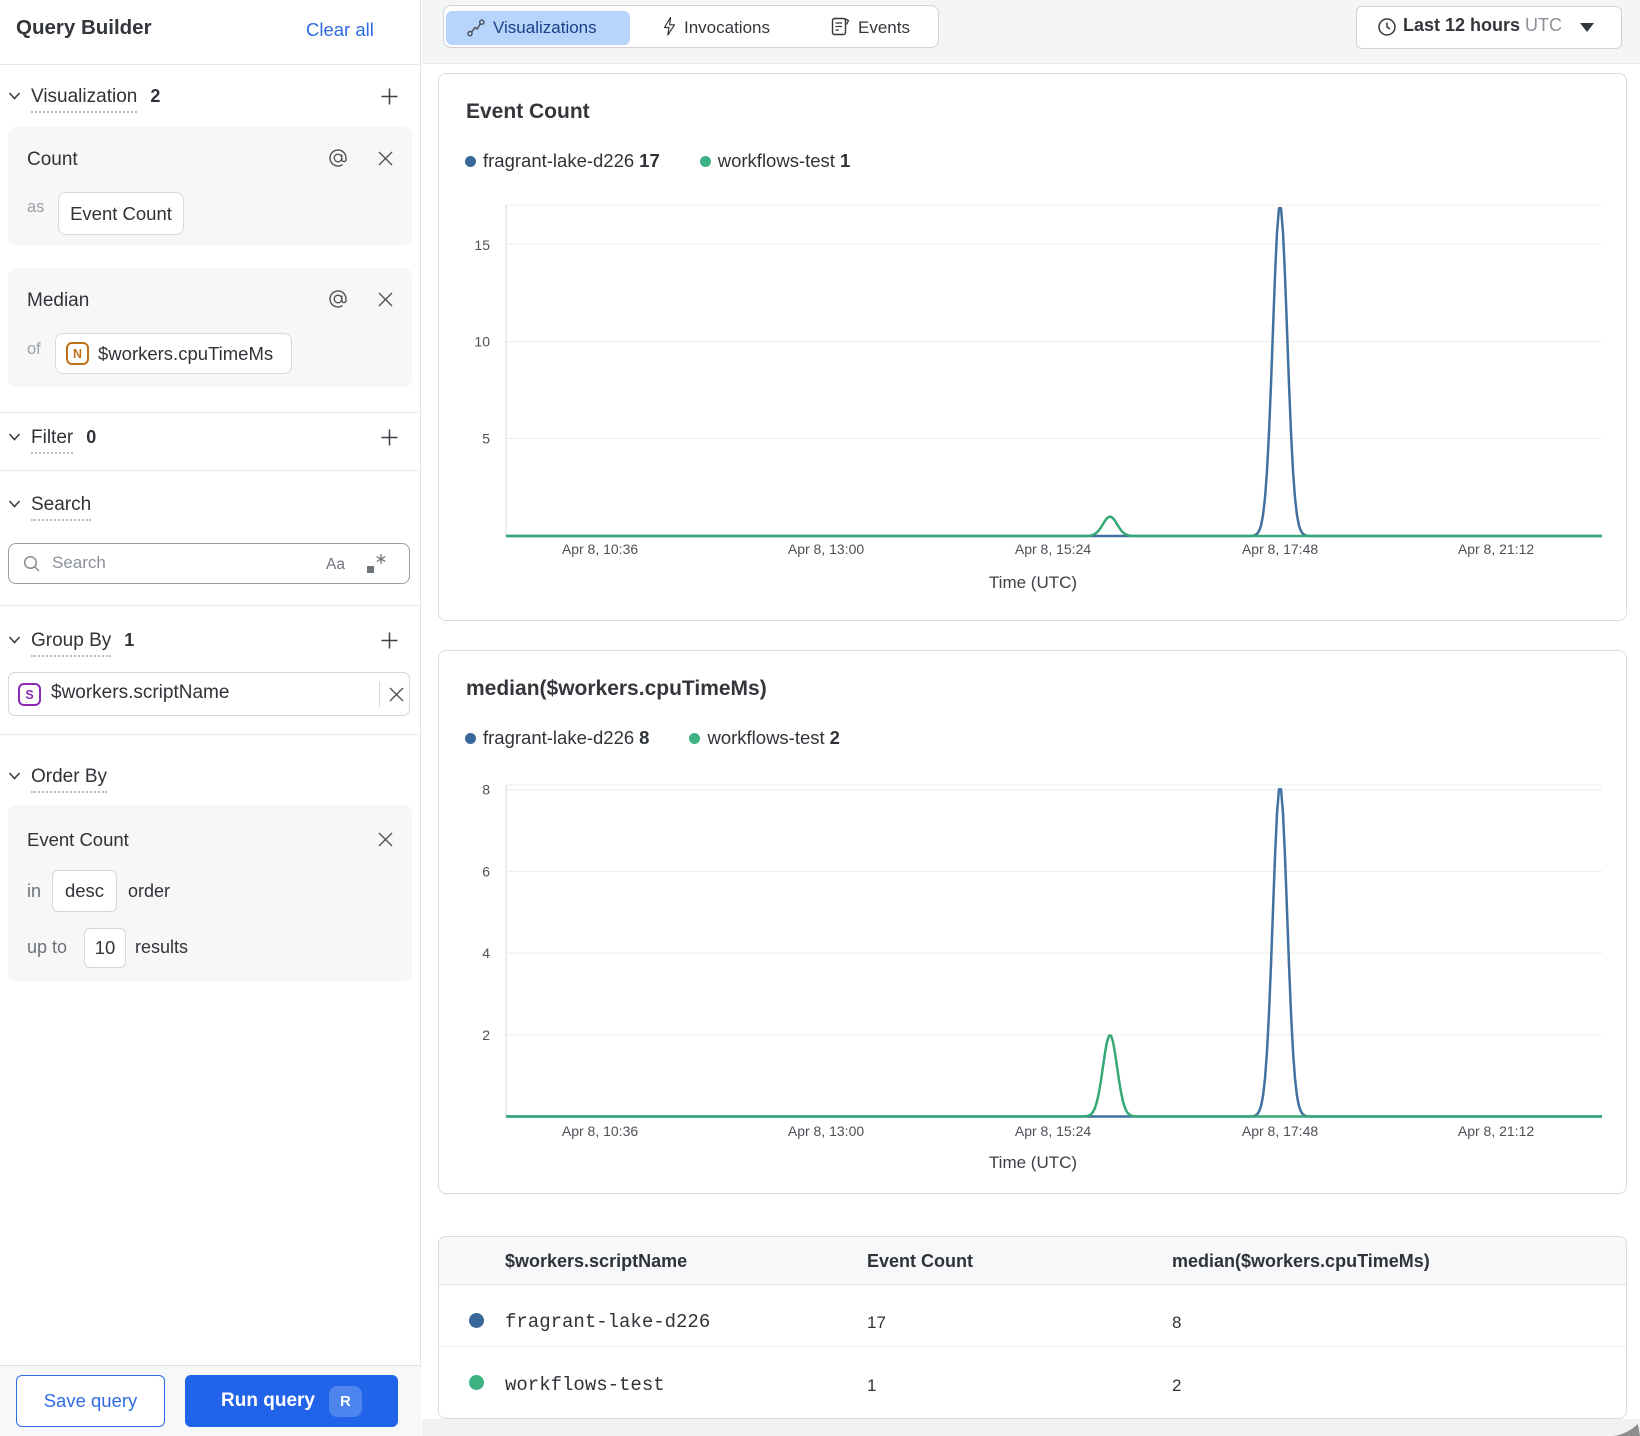 The height and width of the screenshot is (1436, 1640). Describe the element at coordinates (486, 439) in the screenshot. I see `svg-text: 5` at that location.